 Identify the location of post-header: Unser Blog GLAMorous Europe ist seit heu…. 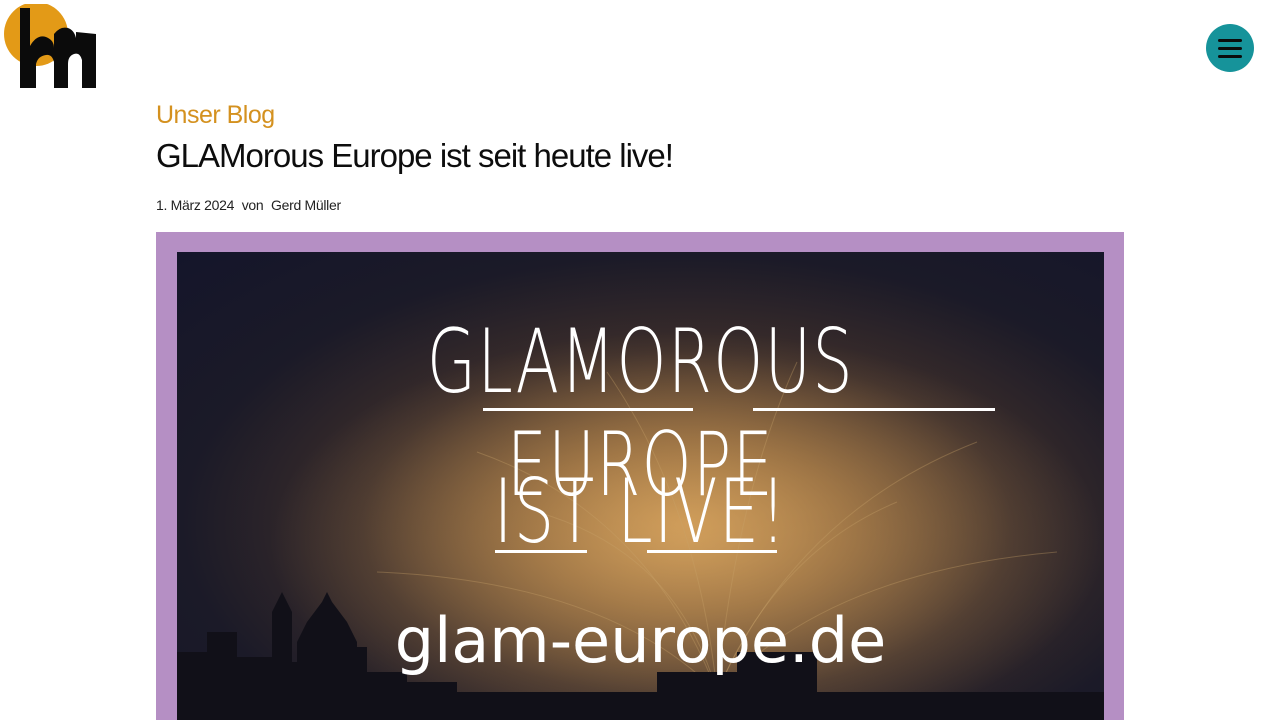
(640, 155).